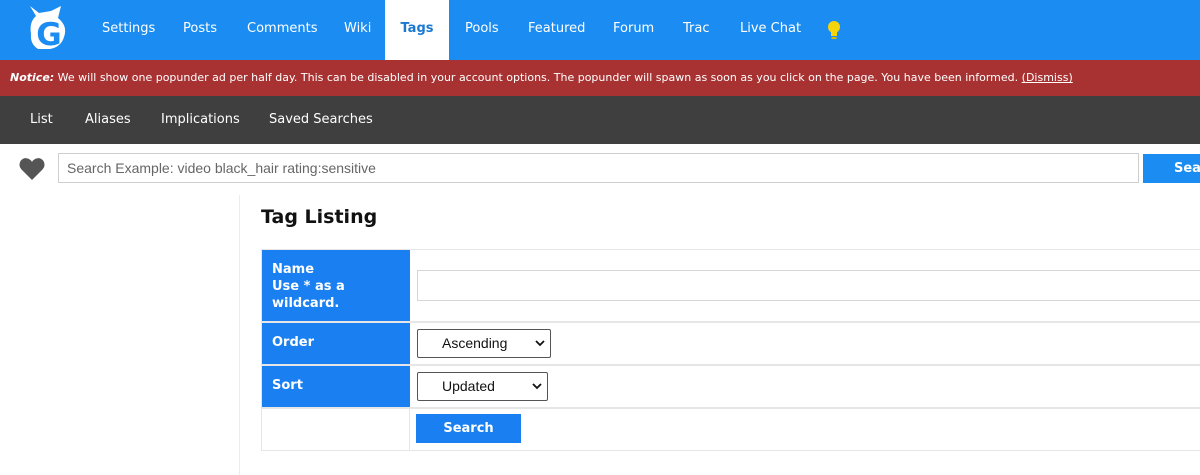 The width and height of the screenshot is (1200, 475). What do you see at coordinates (468, 428) in the screenshot?
I see `tag-search-button: Search` at bounding box center [468, 428].